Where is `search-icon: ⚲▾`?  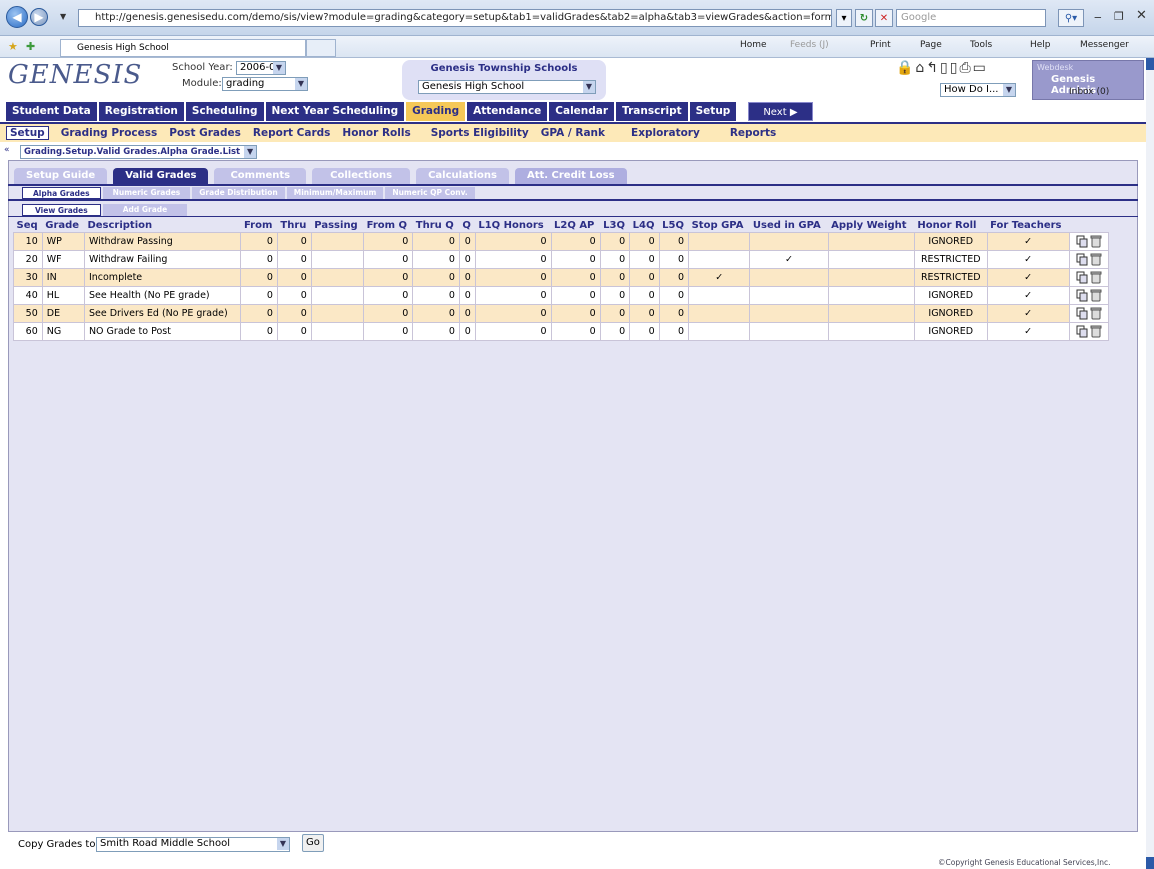 search-icon: ⚲▾ is located at coordinates (1071, 18).